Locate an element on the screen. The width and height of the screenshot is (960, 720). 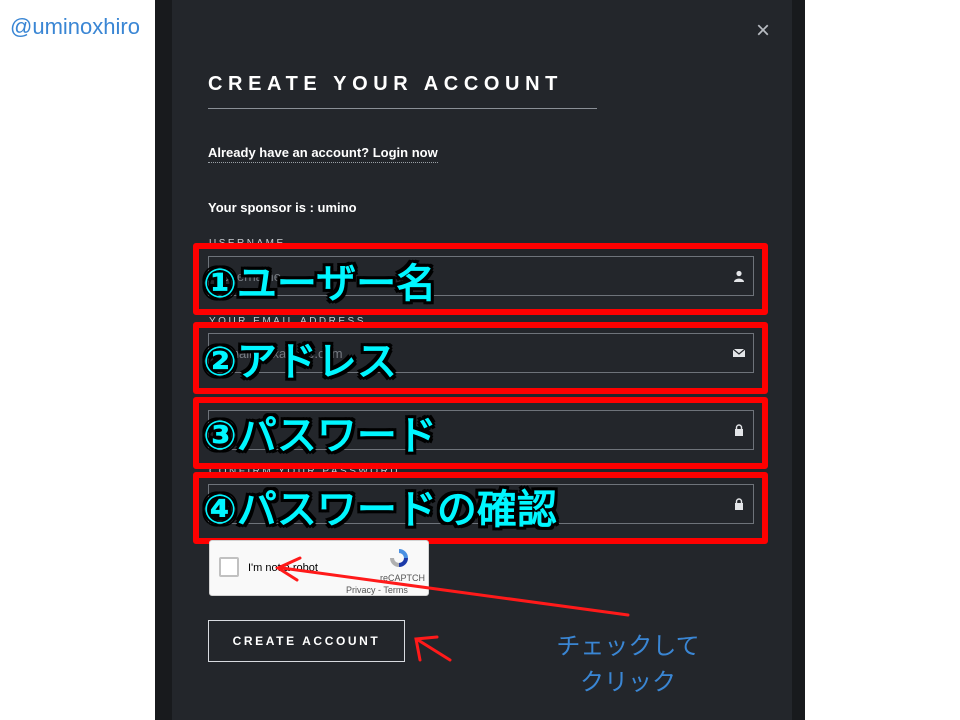
user-icon is located at coordinates (739, 277).